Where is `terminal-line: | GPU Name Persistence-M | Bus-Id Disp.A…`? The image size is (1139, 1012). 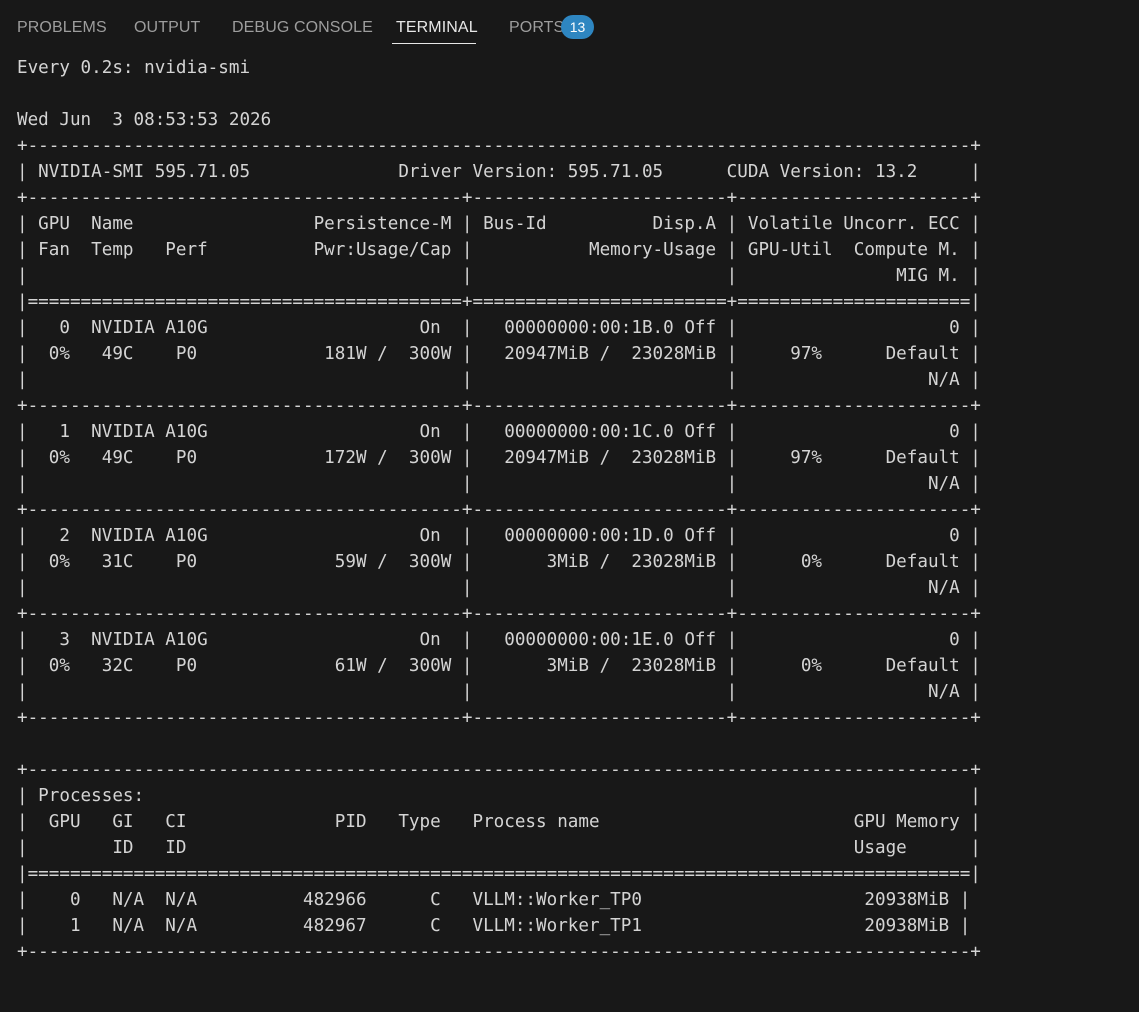
terminal-line: | GPU Name Persistence-M | Bus-Id Disp.A… is located at coordinates (499, 224).